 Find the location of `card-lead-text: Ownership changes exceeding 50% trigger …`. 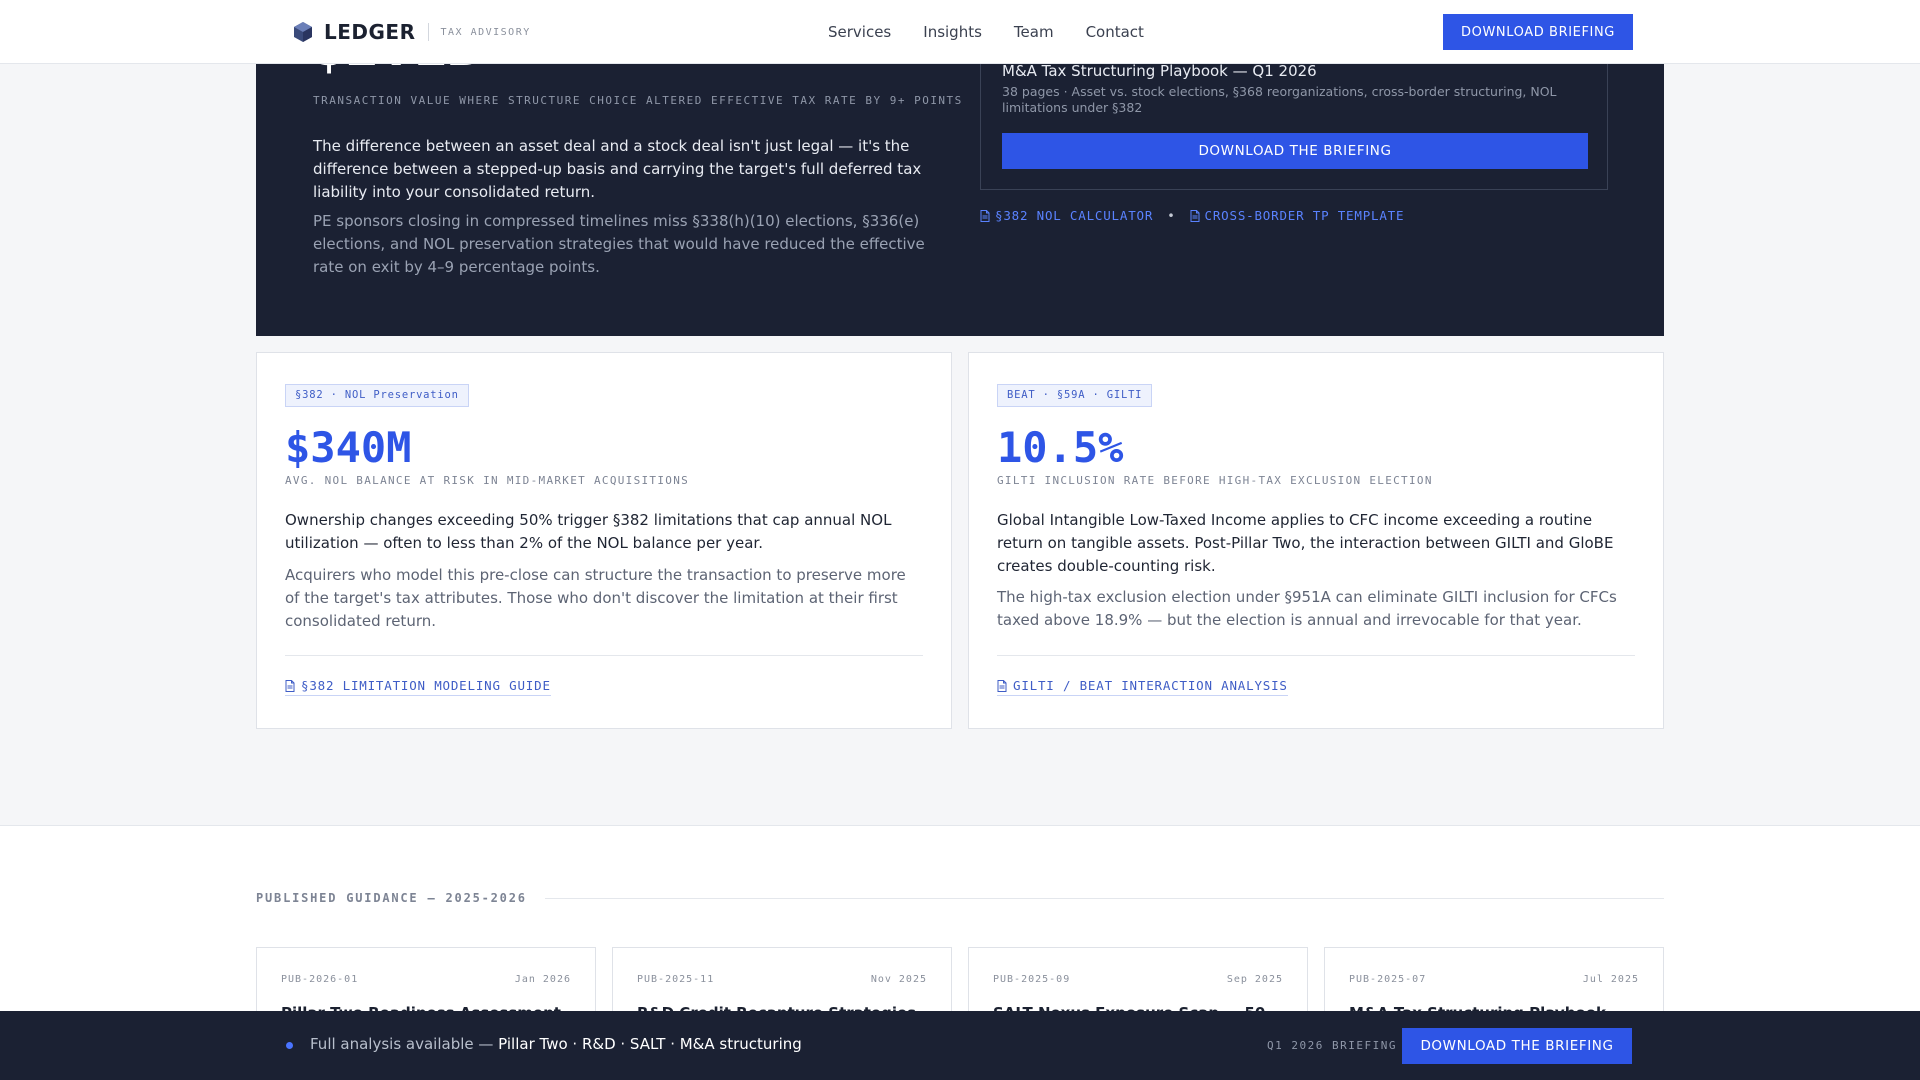

card-lead-text: Ownership changes exceeding 50% trigger … is located at coordinates (588, 531).